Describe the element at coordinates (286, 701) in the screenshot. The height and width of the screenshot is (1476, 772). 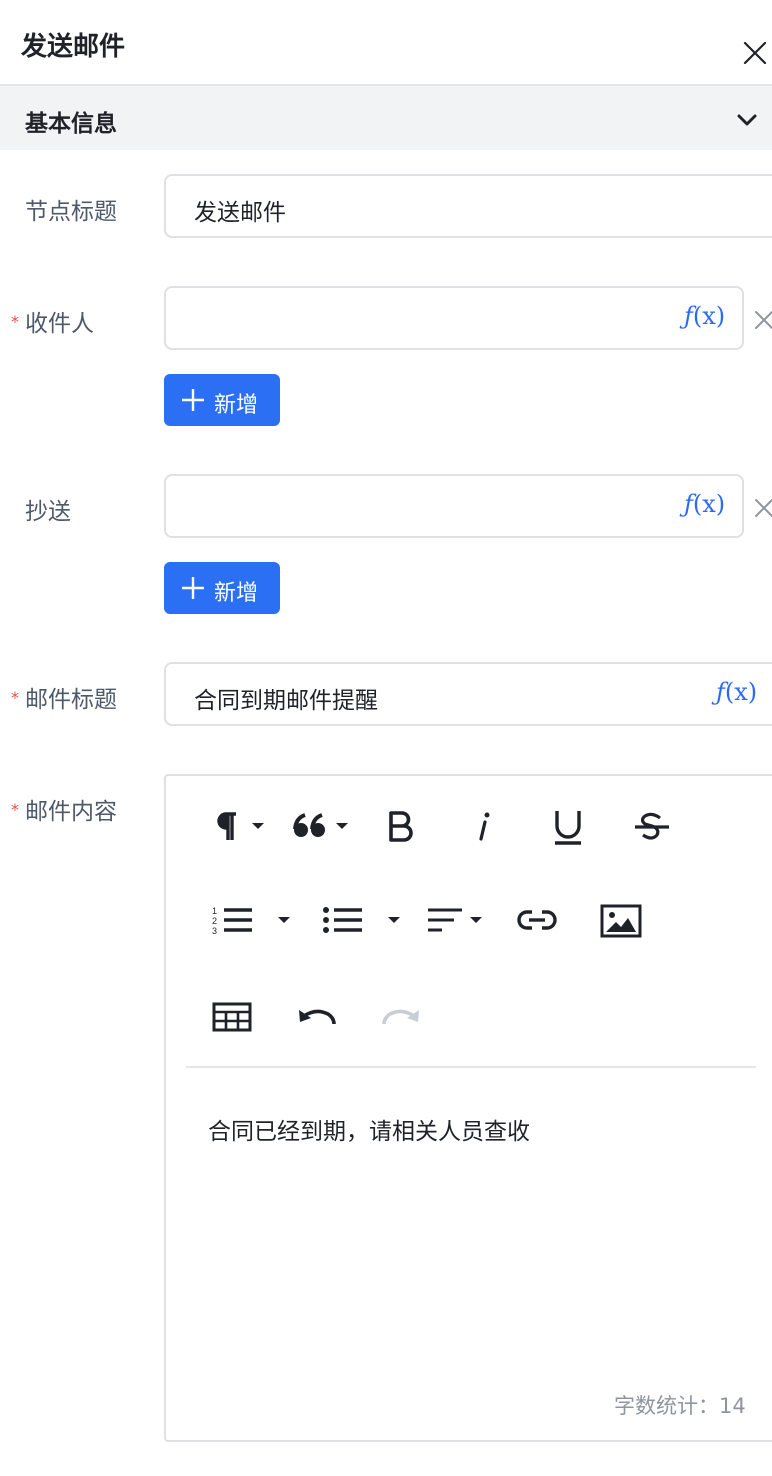
I see `mail-subject-value: 合同到期邮件提醒` at that location.